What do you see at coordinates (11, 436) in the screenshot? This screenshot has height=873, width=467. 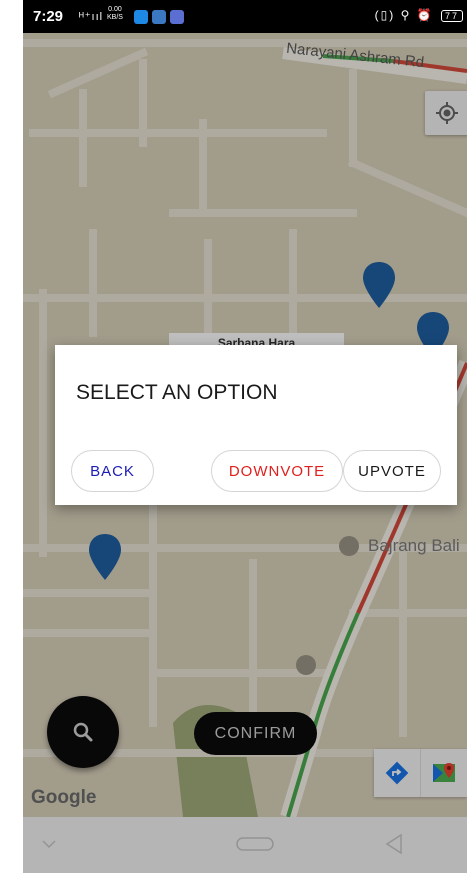 I see `left-margin` at bounding box center [11, 436].